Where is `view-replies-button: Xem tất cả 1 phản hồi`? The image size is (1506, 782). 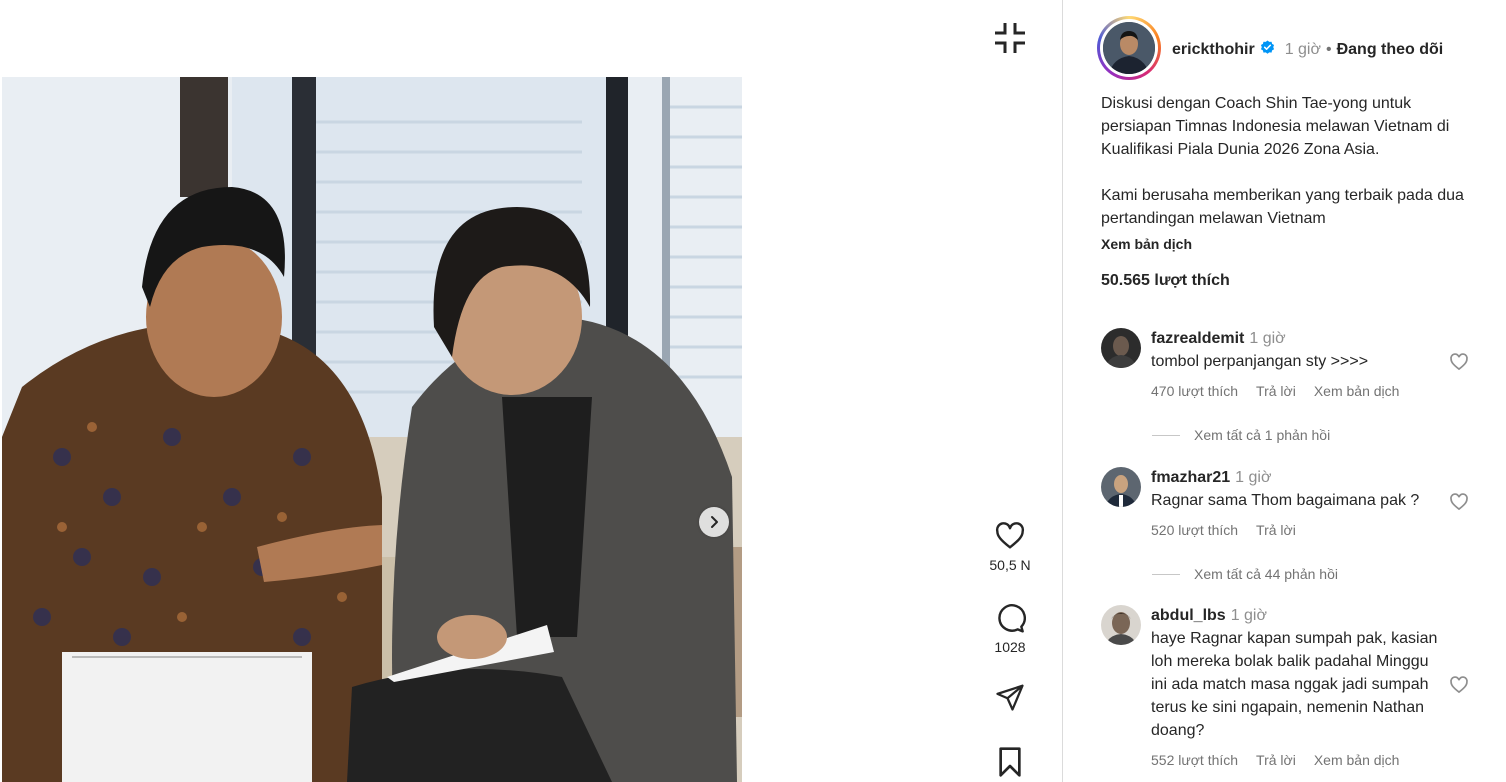 view-replies-button: Xem tất cả 1 phản hồi is located at coordinates (1241, 435).